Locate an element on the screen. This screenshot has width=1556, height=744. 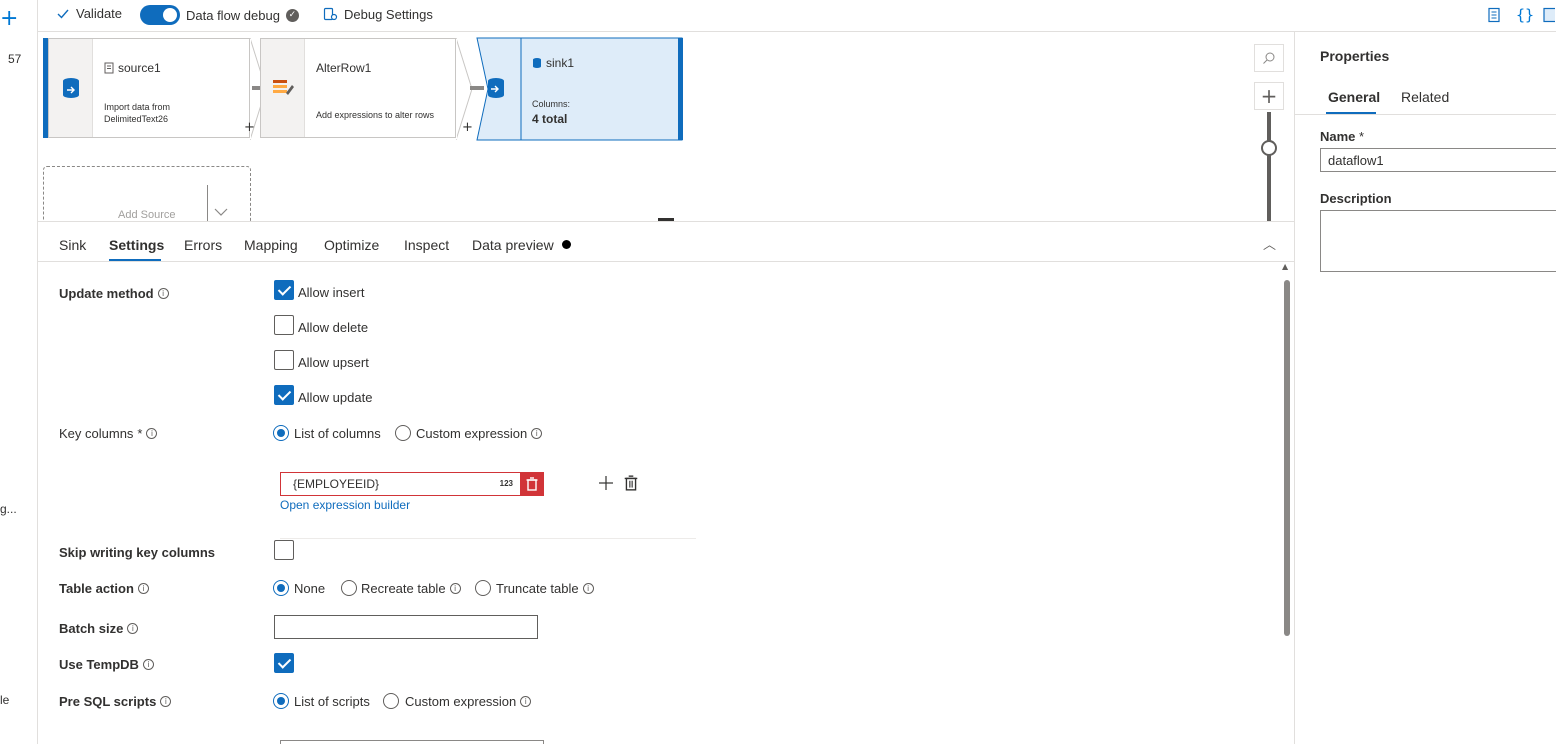
pre-sql-custom-expression-radio is located at coordinates (391, 701).